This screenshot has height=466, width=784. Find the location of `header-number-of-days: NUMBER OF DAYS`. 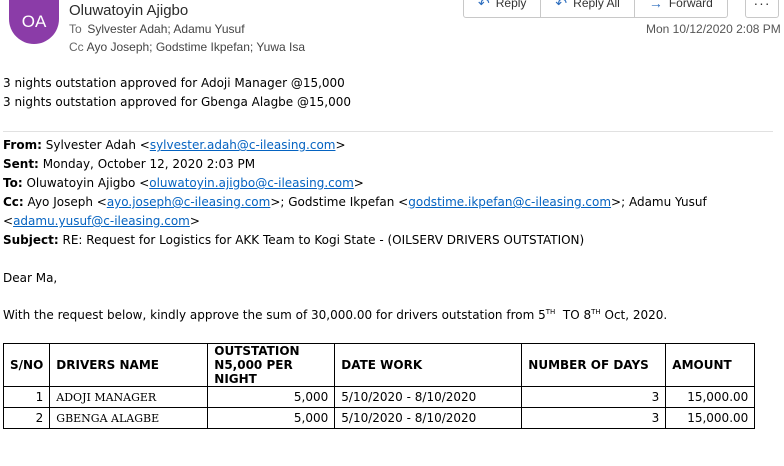

header-number-of-days: NUMBER OF DAYS is located at coordinates (594, 365).